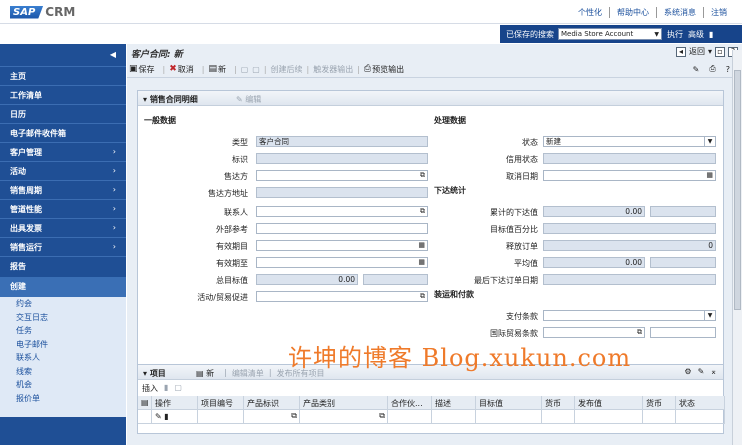 This screenshot has height=445, width=742. What do you see at coordinates (63, 385) in the screenshot?
I see `create-opportunity-link: 机会` at bounding box center [63, 385].